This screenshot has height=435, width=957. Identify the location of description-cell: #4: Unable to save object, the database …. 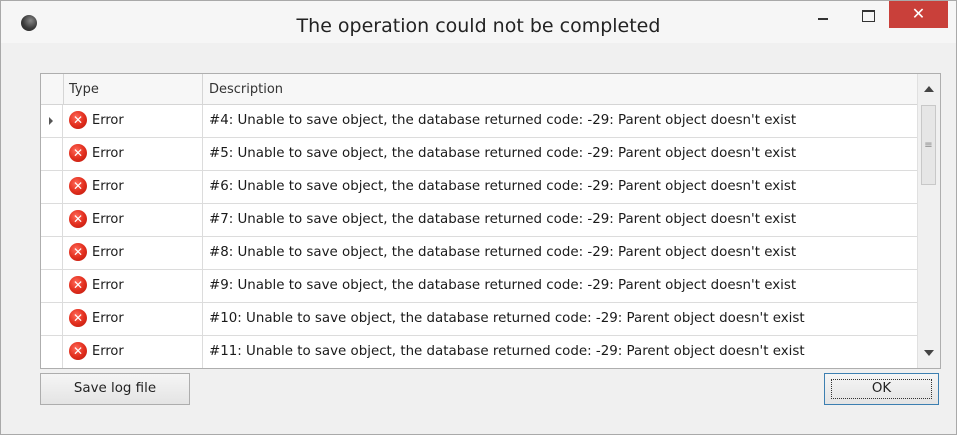
(560, 121).